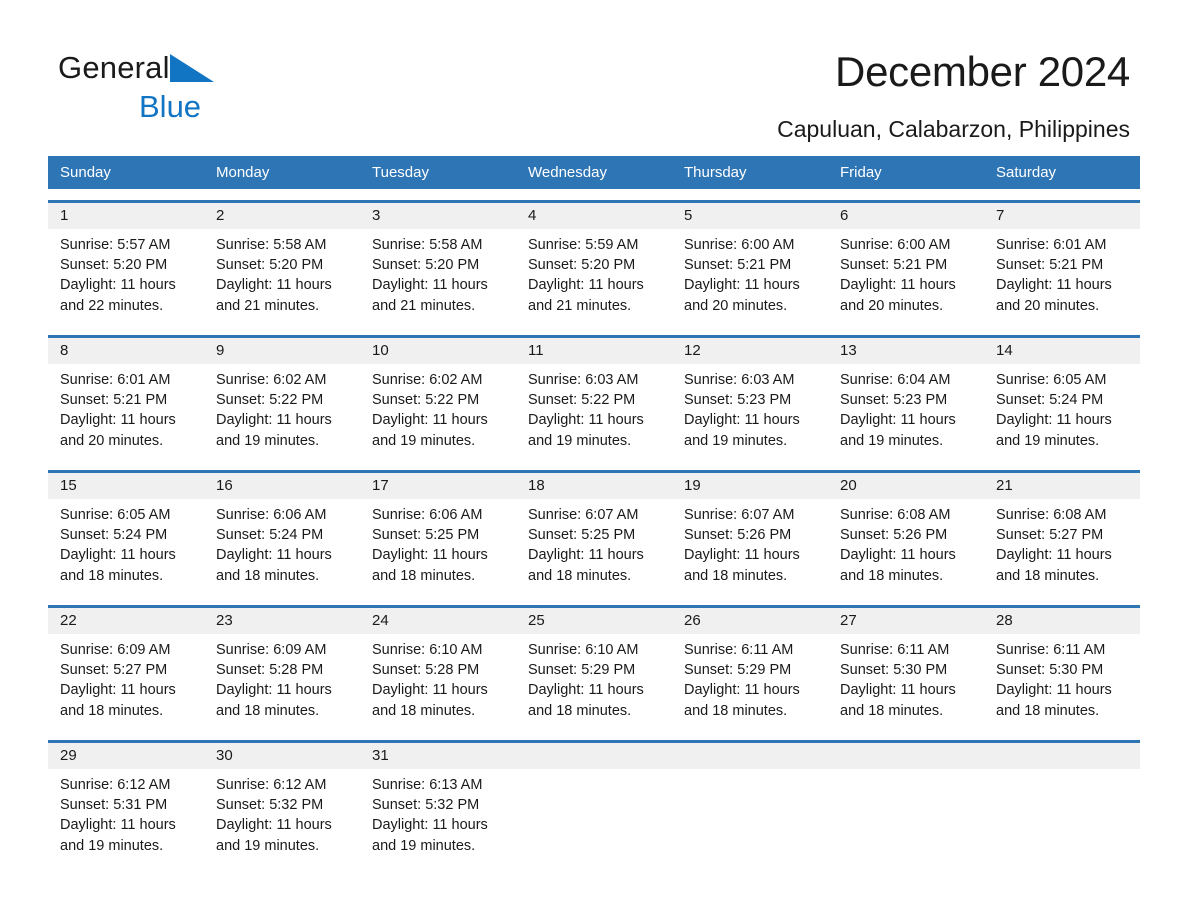 This screenshot has height=918, width=1188. I want to click on day-number: 12, so click(750, 351).